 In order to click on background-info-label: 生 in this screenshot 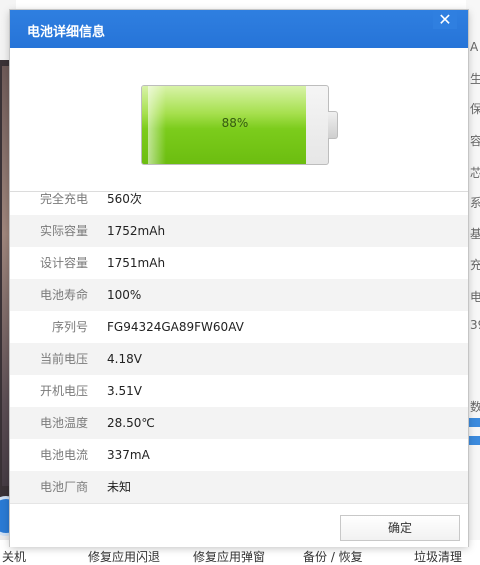, I will do `click(475, 79)`.